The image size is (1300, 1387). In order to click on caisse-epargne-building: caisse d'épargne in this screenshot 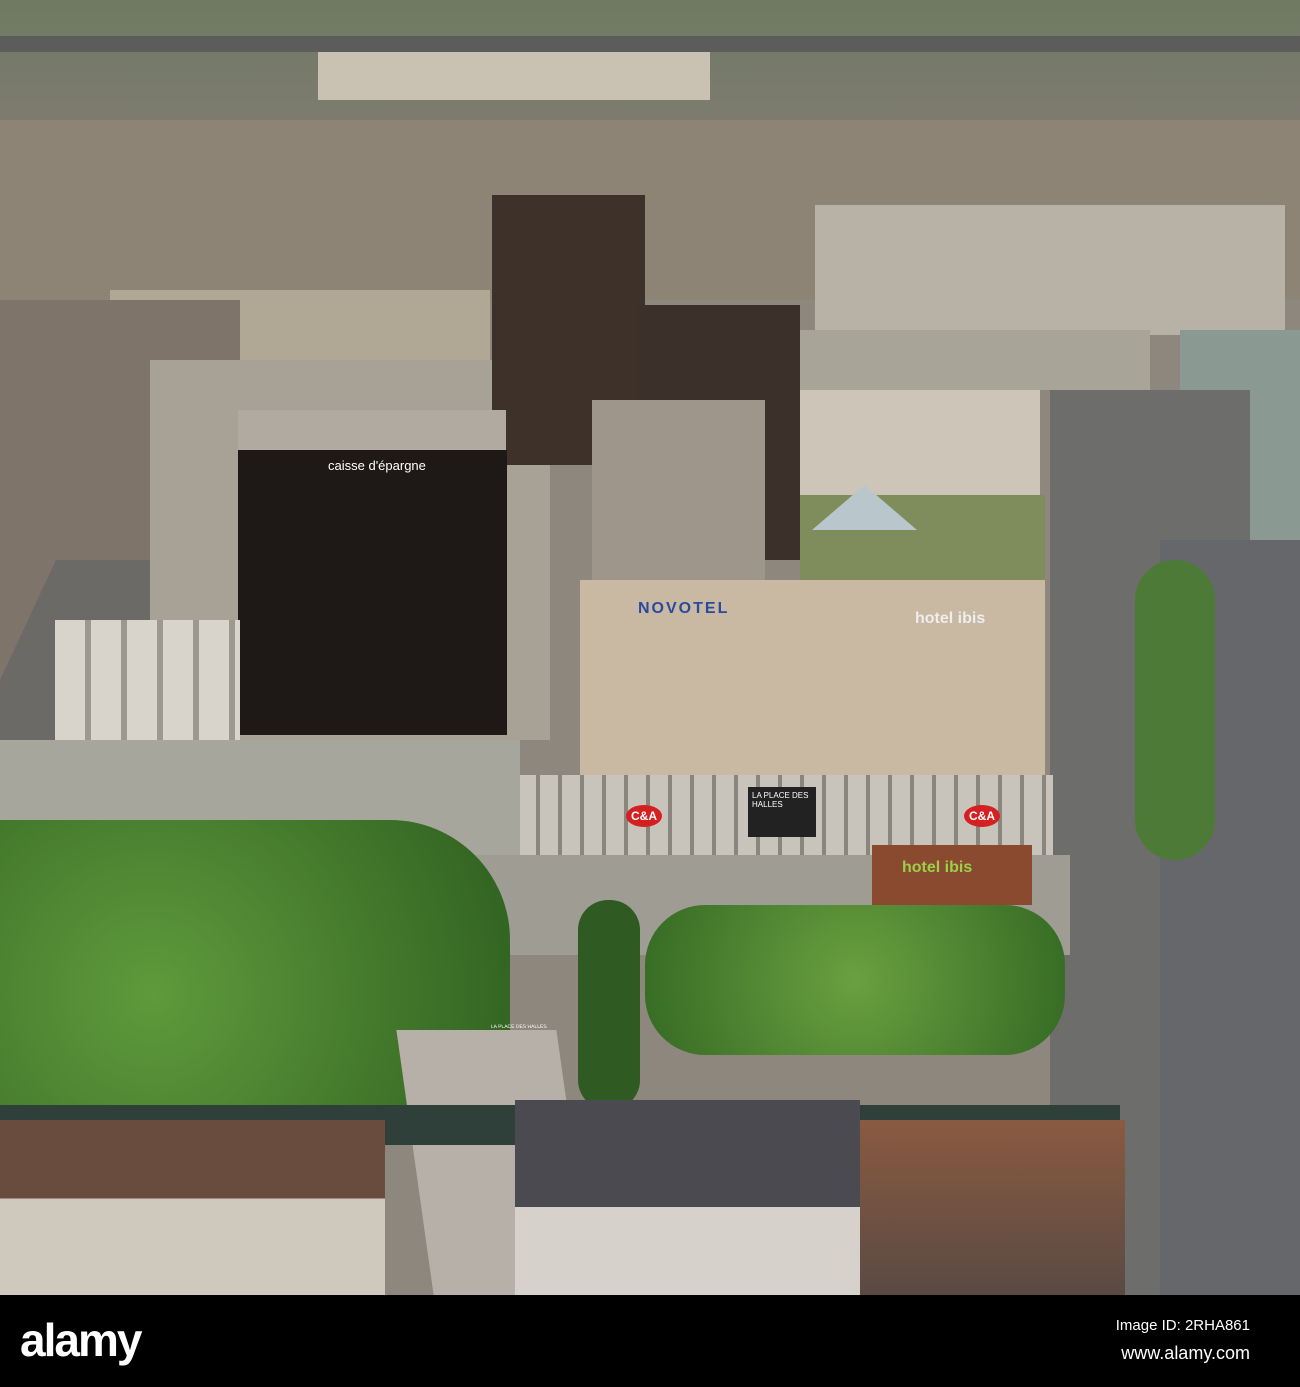, I will do `click(372, 592)`.